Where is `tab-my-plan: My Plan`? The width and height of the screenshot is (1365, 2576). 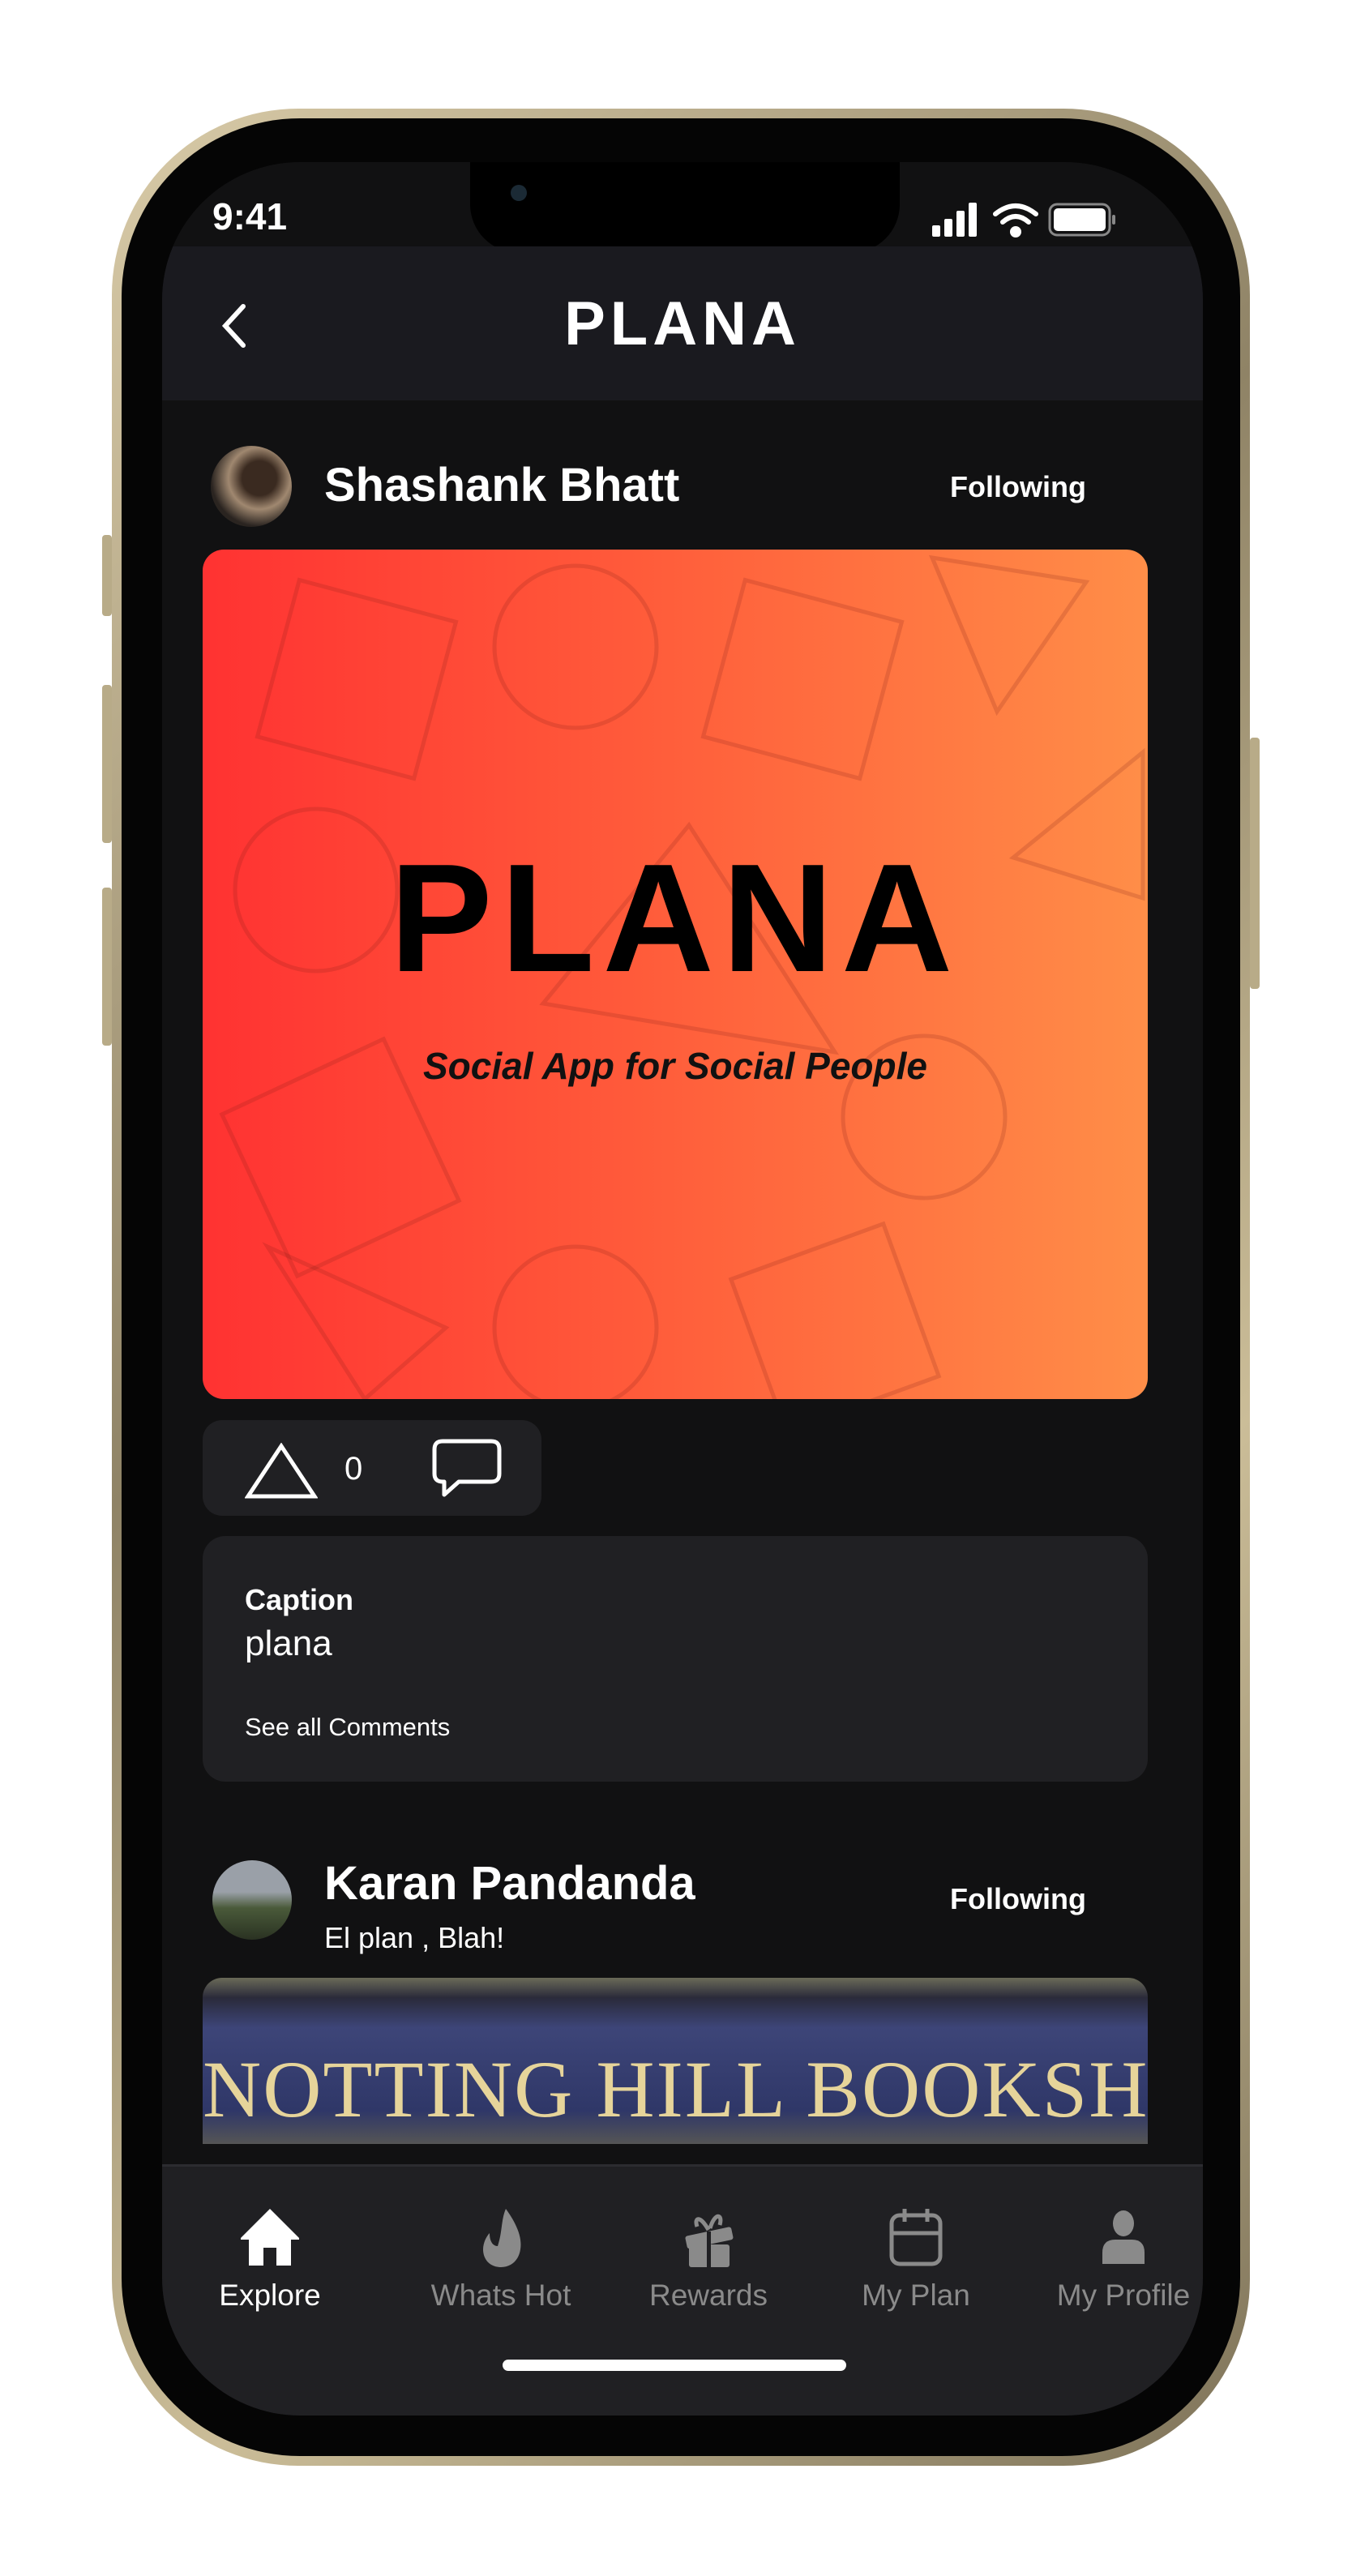 tab-my-plan: My Plan is located at coordinates (916, 2260).